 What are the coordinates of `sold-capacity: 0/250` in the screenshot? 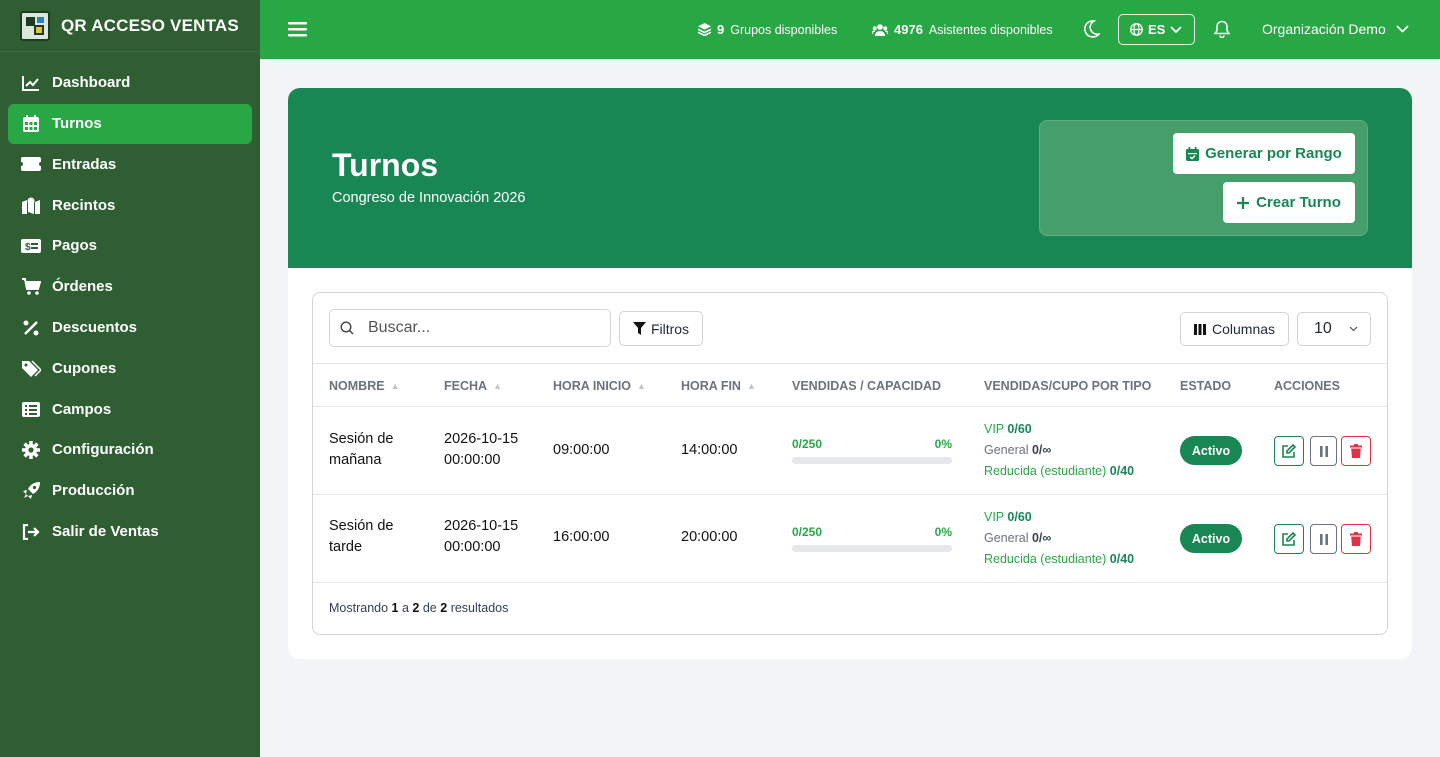 It's located at (807, 444).